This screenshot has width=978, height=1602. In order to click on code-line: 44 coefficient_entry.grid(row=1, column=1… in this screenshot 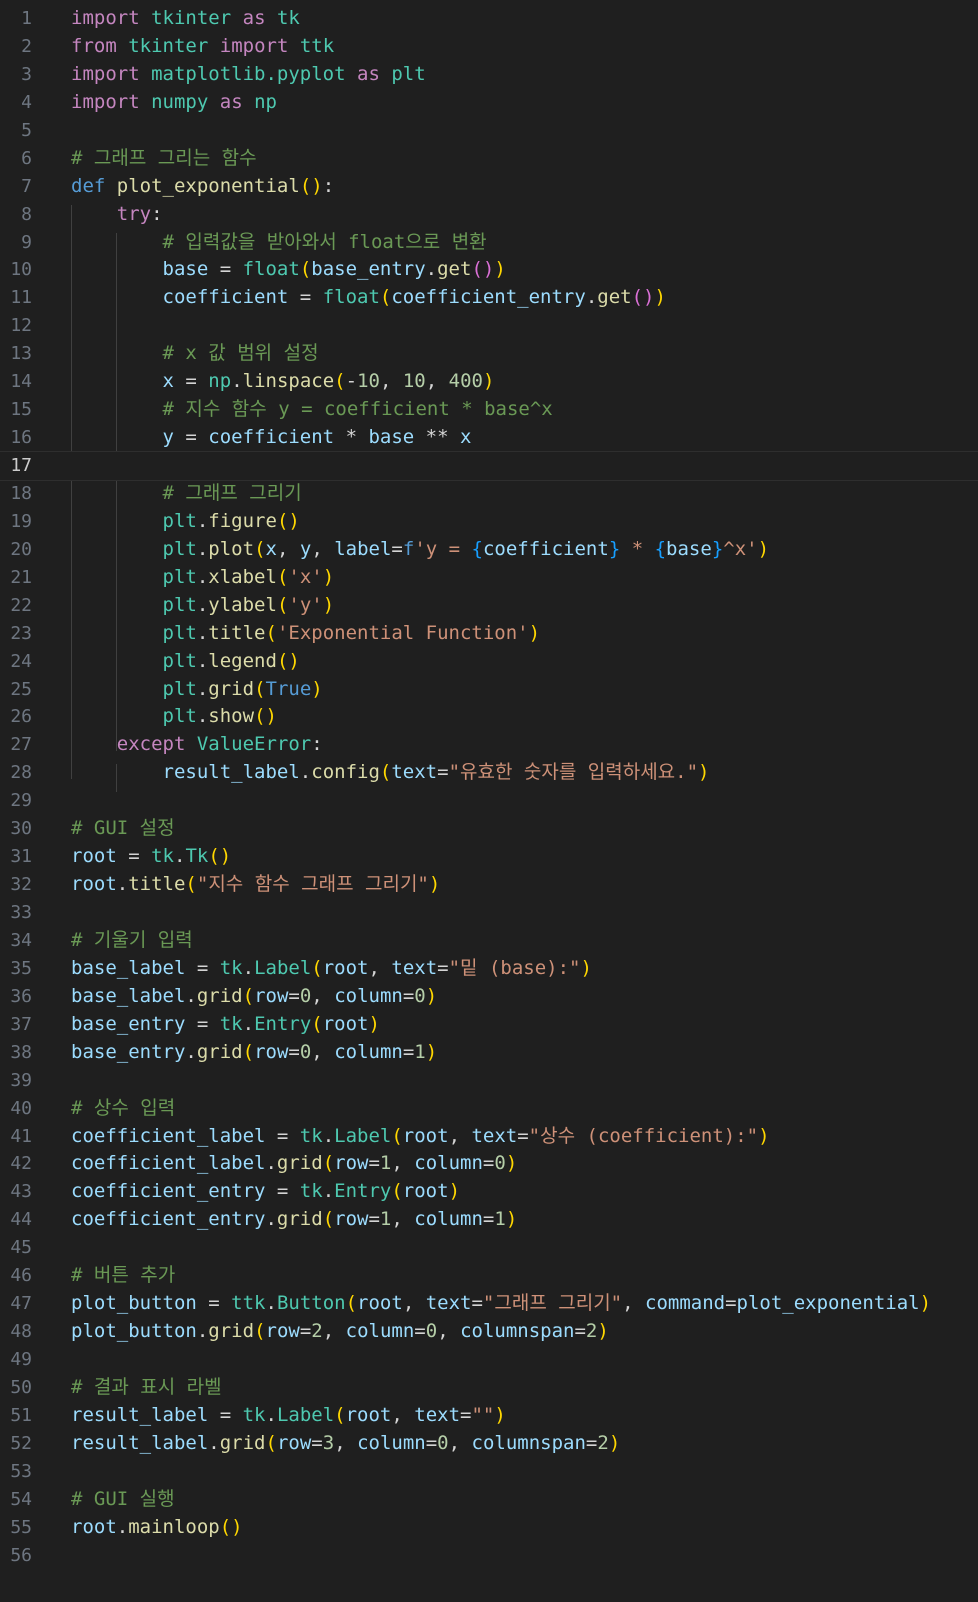, I will do `click(489, 1220)`.